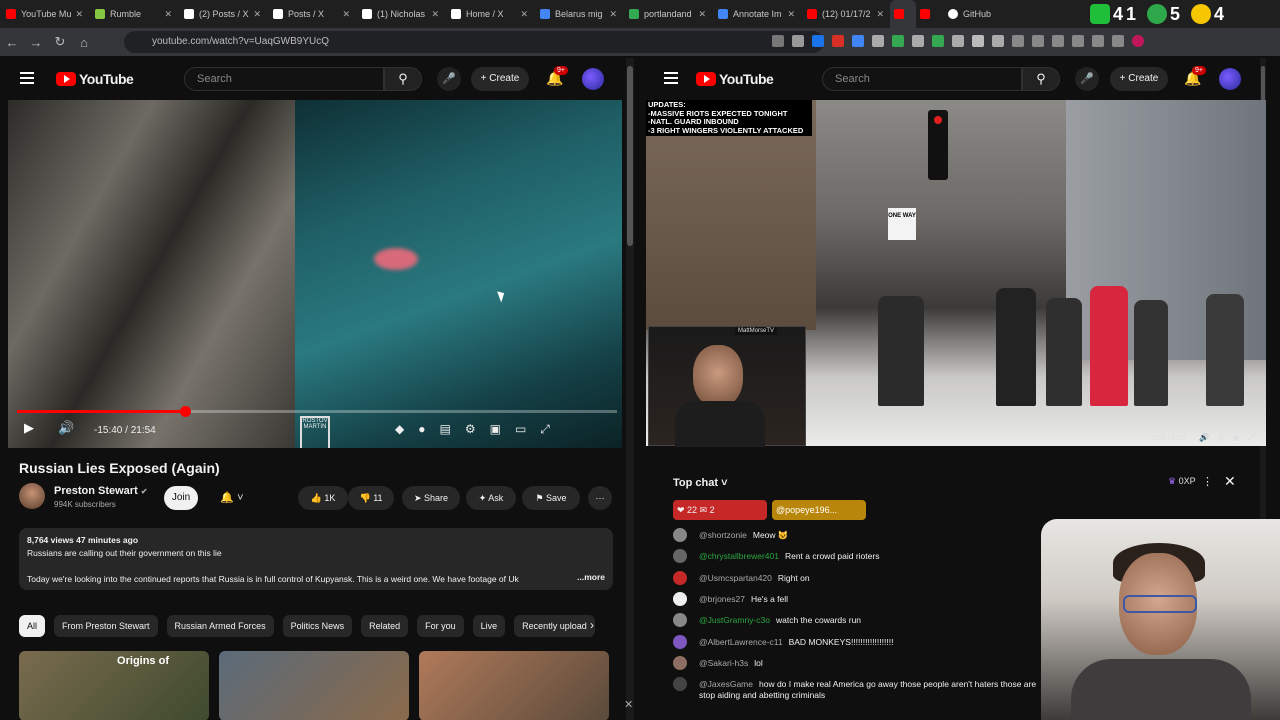  I want to click on chat-username: @AlbertLawrence-c11, so click(741, 642).